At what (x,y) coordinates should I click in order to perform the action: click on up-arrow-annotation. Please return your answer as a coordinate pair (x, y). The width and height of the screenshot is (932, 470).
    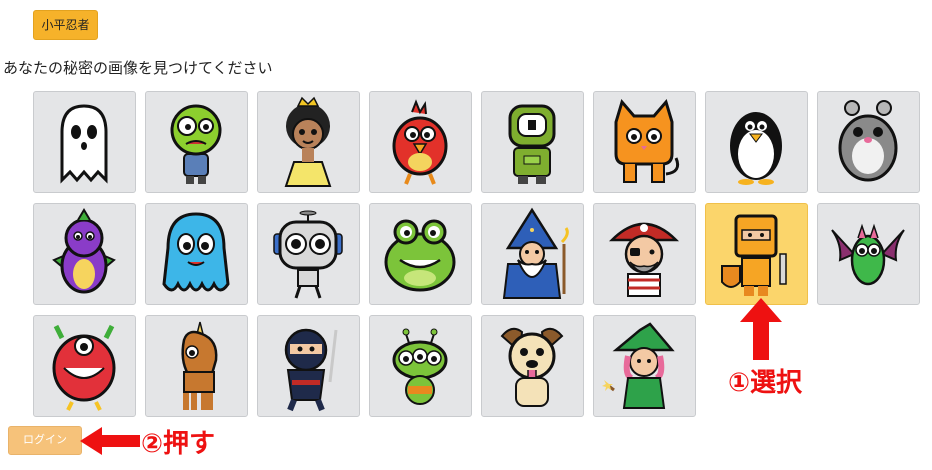
    Looking at the image, I should click on (761, 329).